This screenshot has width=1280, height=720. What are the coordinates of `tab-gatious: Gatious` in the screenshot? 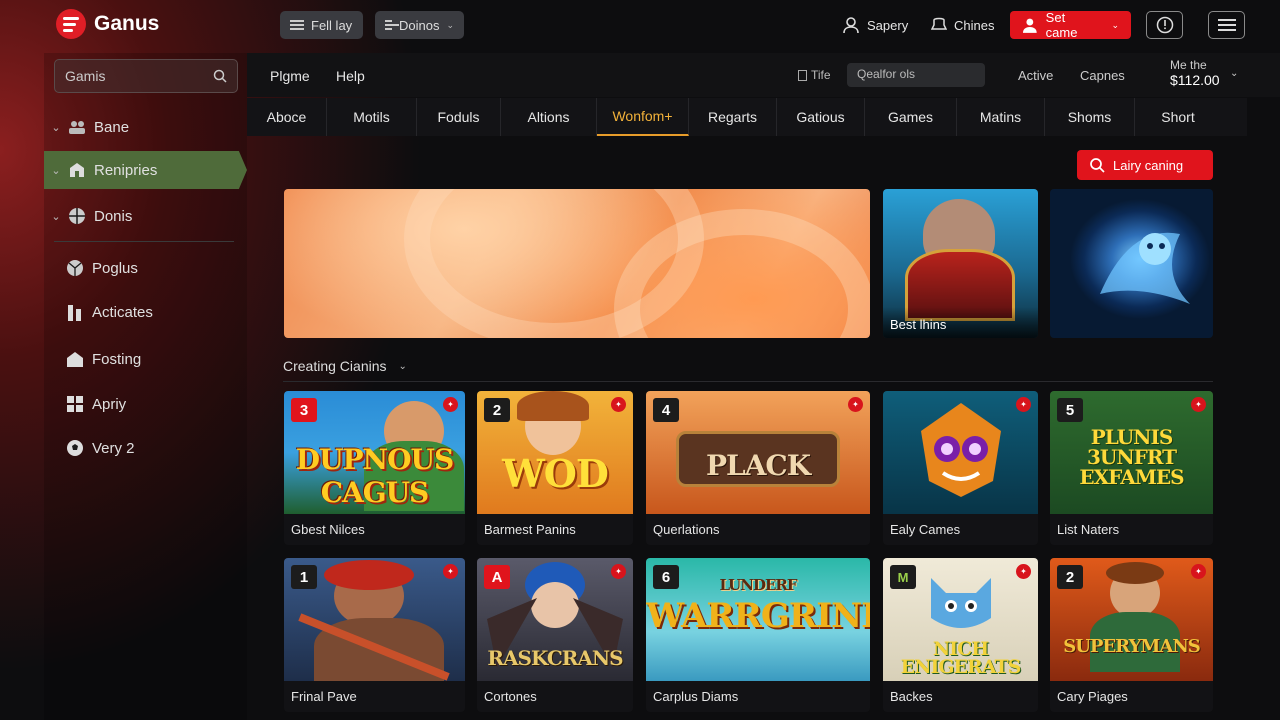 It's located at (821, 117).